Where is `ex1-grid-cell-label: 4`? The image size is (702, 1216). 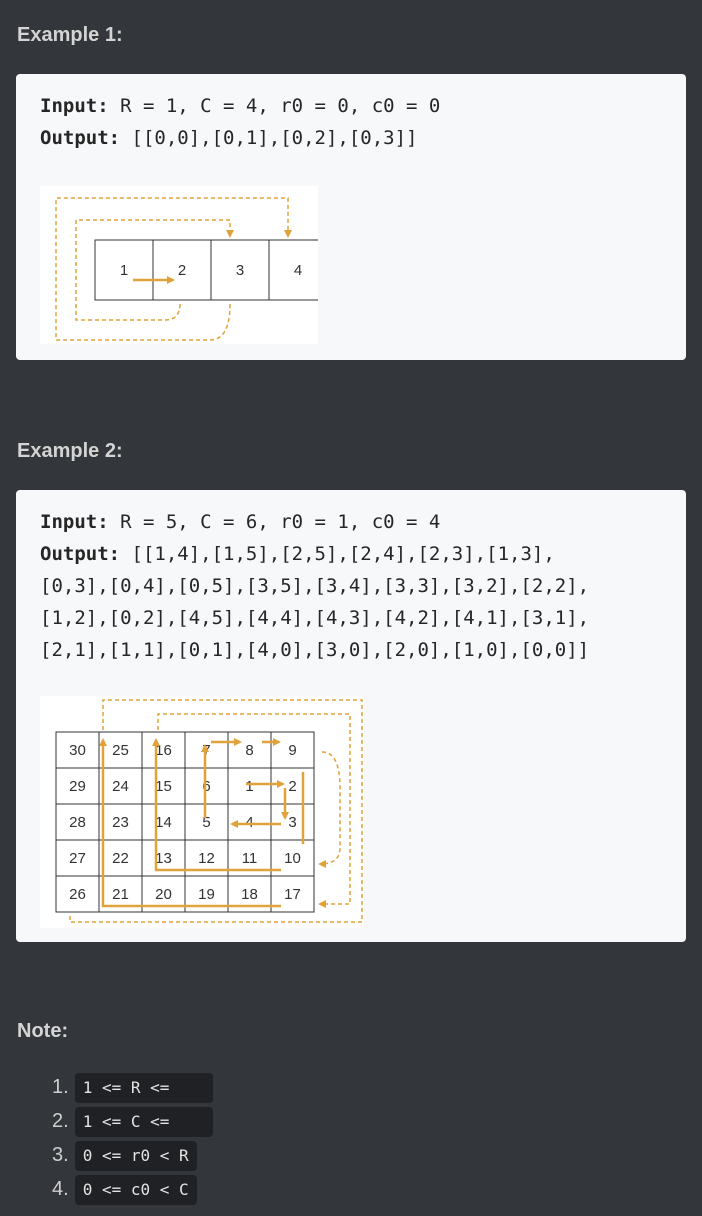 ex1-grid-cell-label: 4 is located at coordinates (298, 270).